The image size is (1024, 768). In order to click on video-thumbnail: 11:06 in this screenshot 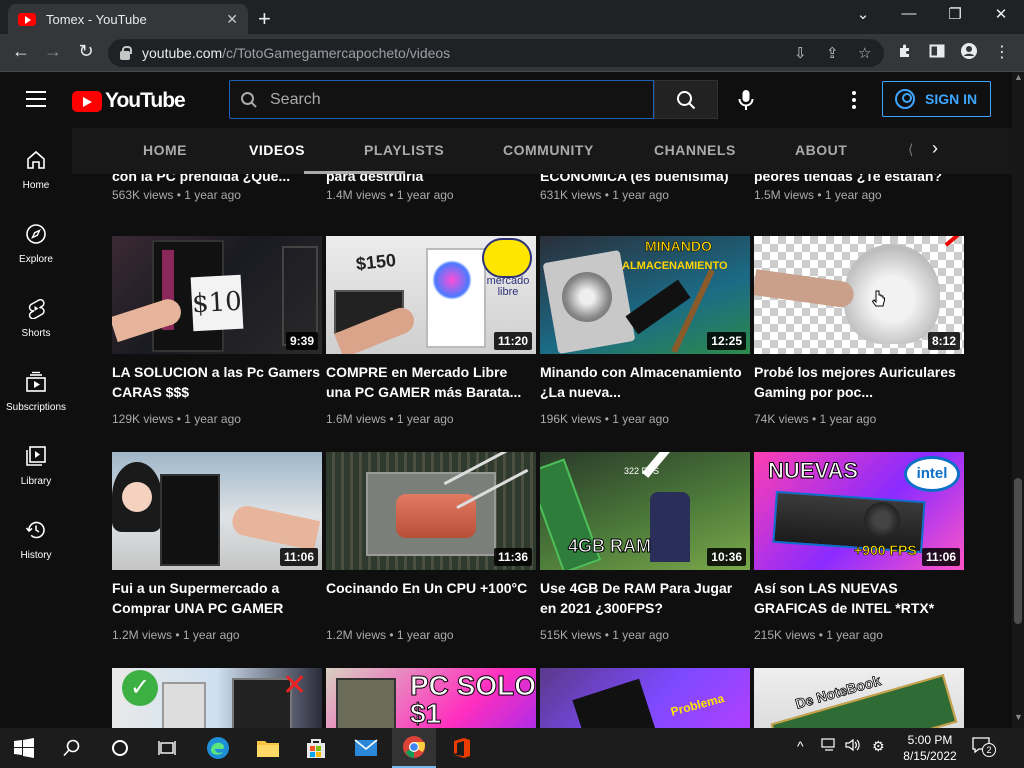, I will do `click(217, 511)`.